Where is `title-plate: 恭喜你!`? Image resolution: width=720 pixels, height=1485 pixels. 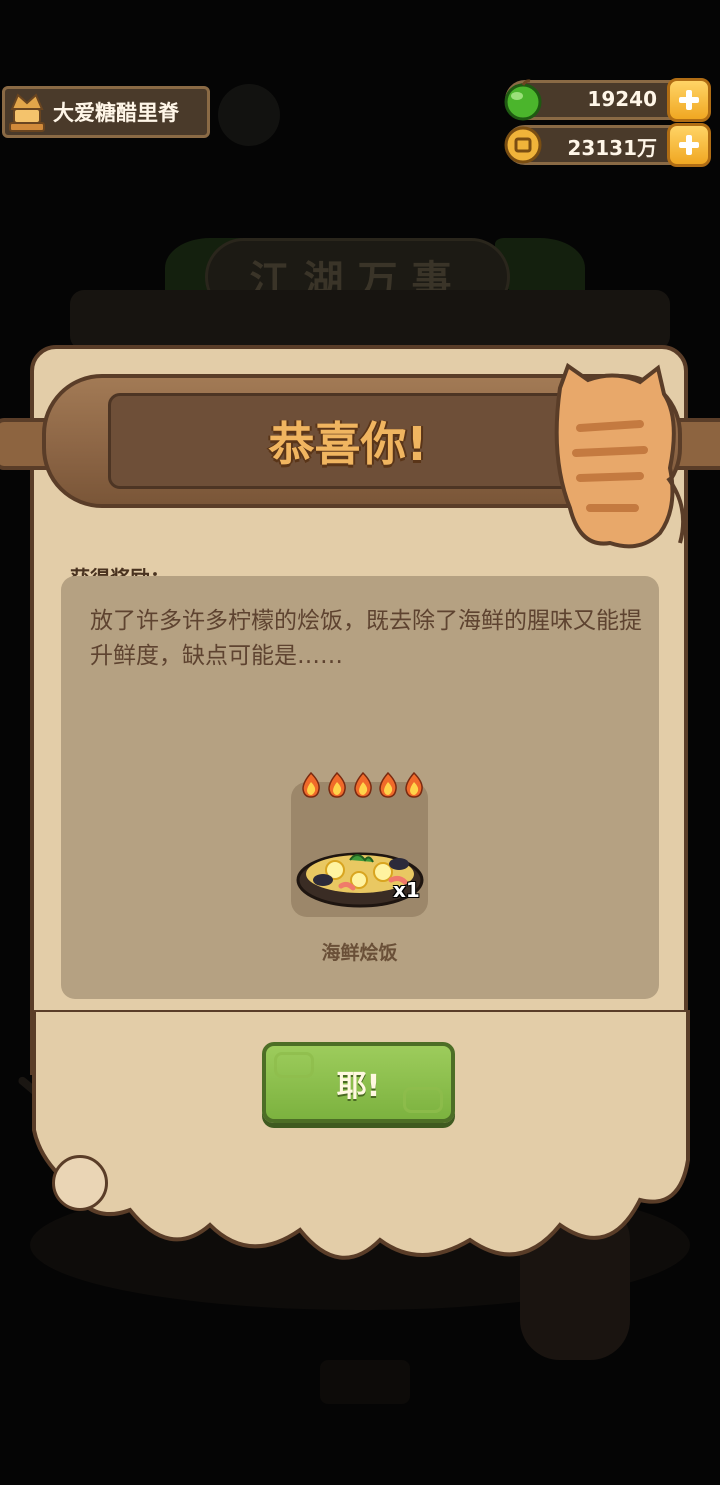 title-plate: 恭喜你! is located at coordinates (348, 441).